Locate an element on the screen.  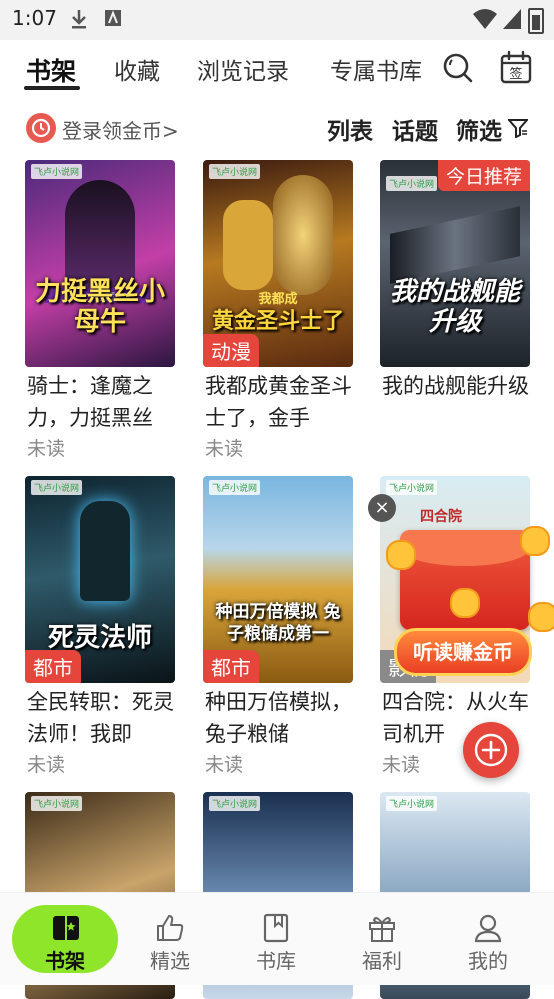
nav-label: 福利 is located at coordinates (382, 961).